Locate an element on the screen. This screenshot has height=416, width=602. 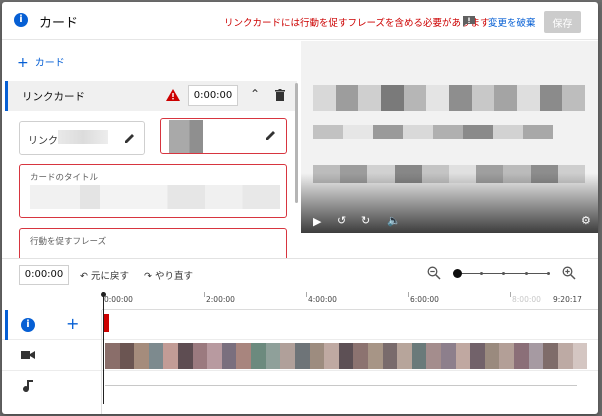
zoom-slider-handle is located at coordinates (457, 273).